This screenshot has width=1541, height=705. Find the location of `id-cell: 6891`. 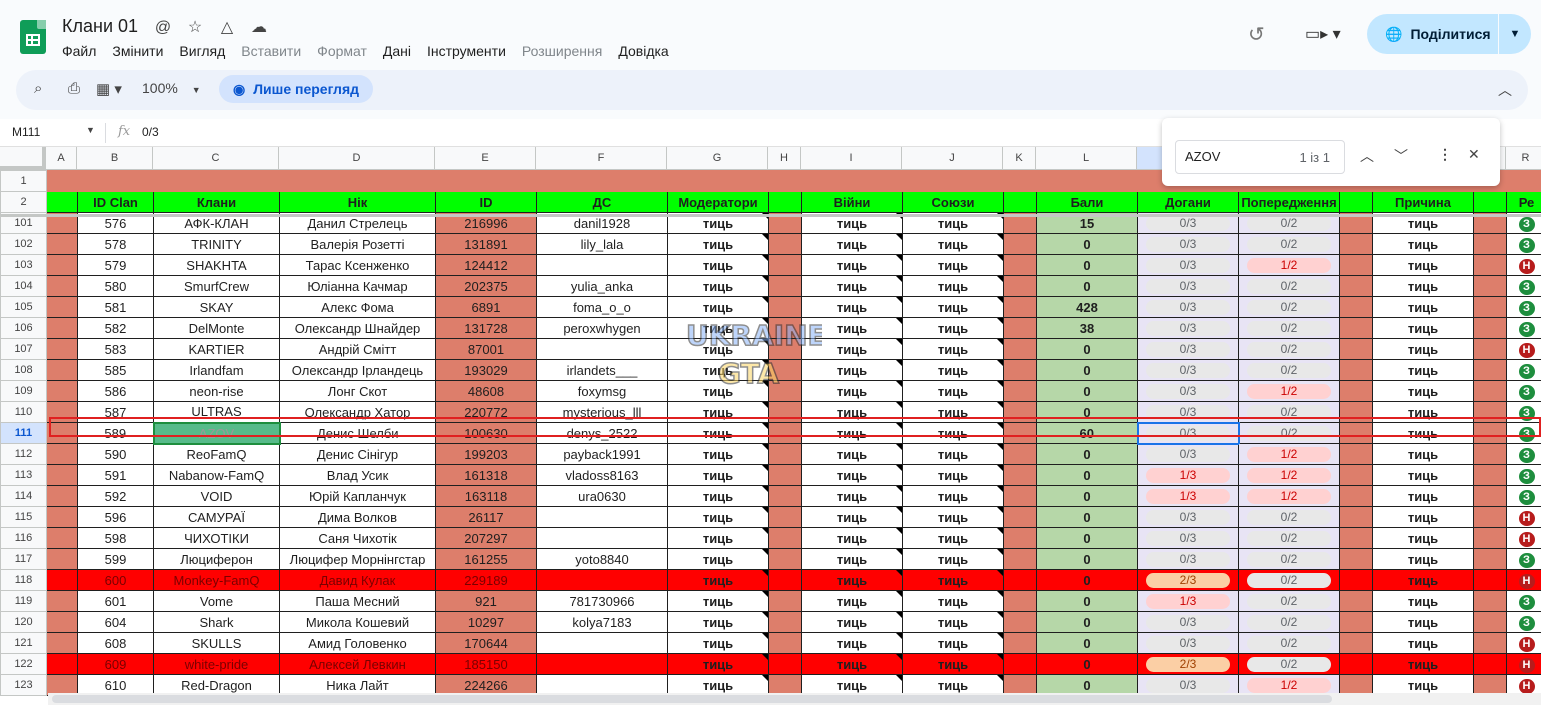

id-cell: 6891 is located at coordinates (486, 307).